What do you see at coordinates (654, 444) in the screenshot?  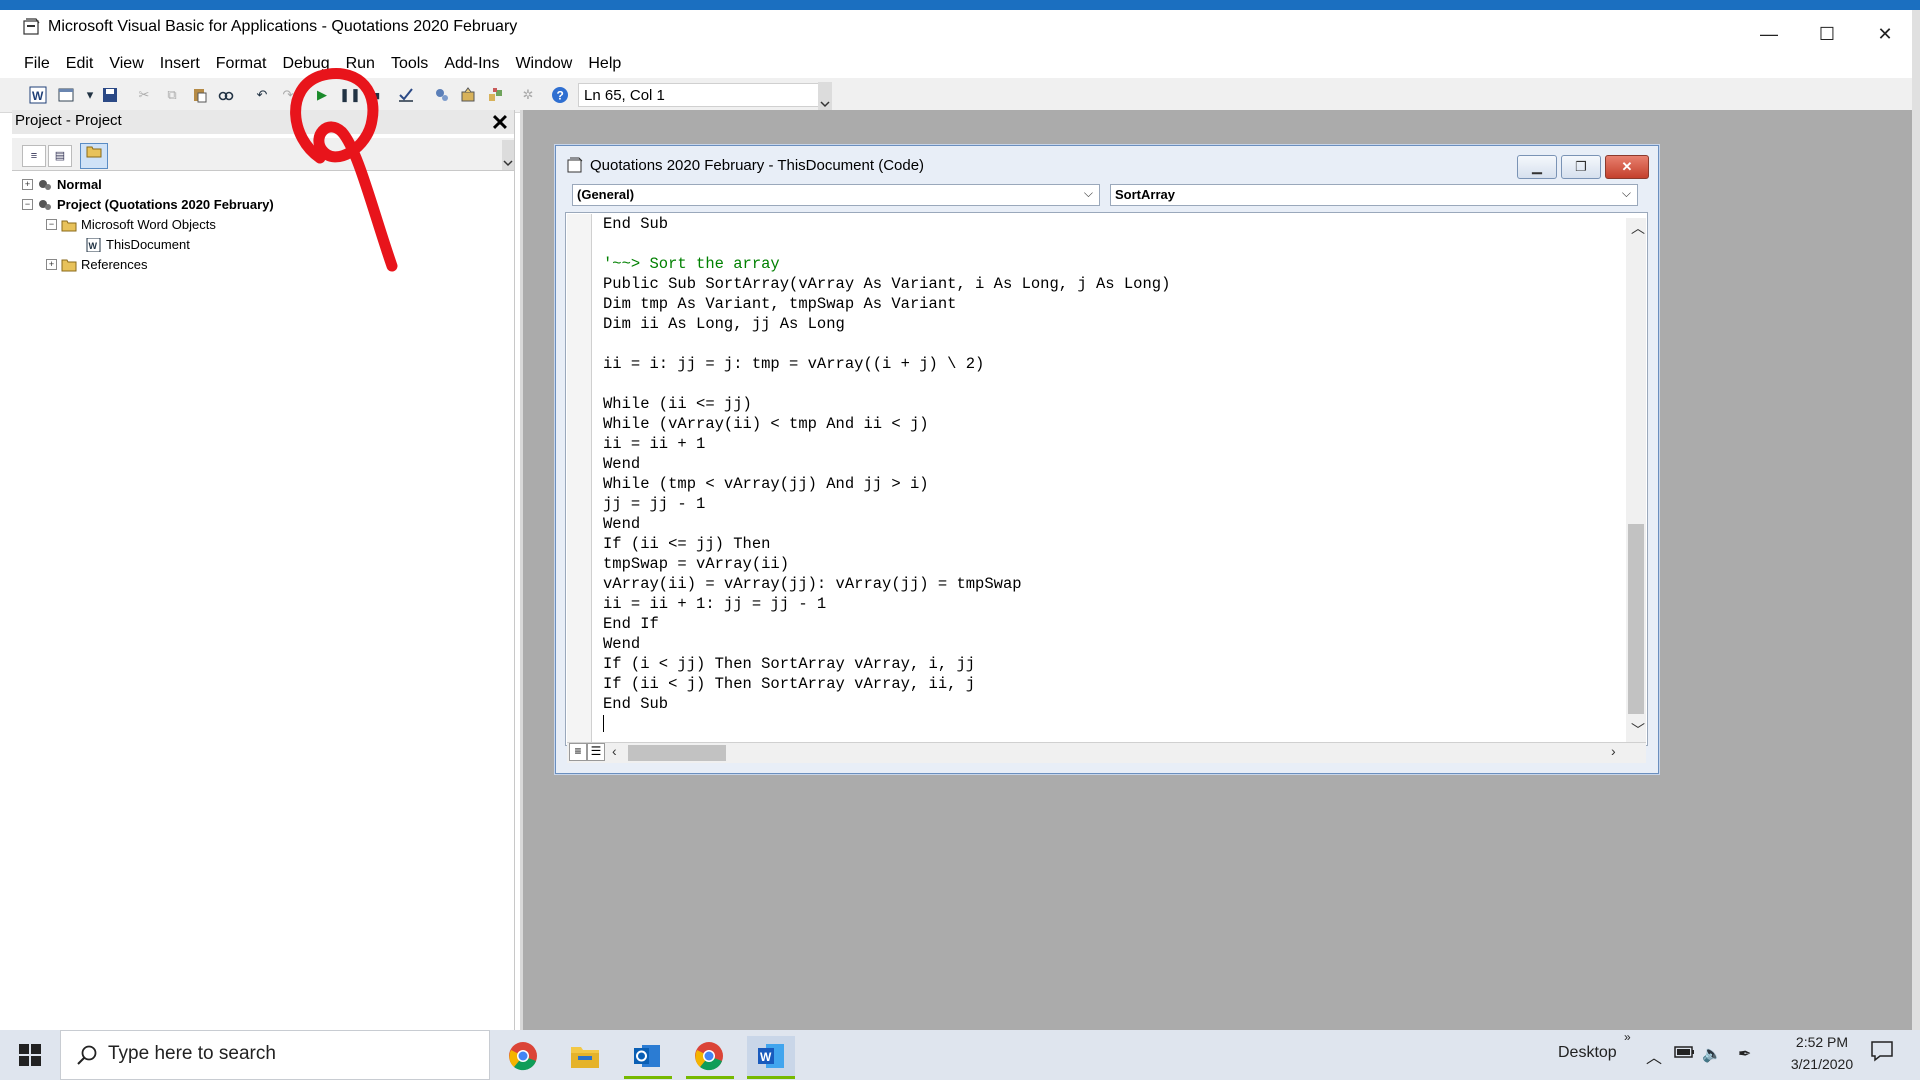 I see `code-line: ii = ii + 1` at bounding box center [654, 444].